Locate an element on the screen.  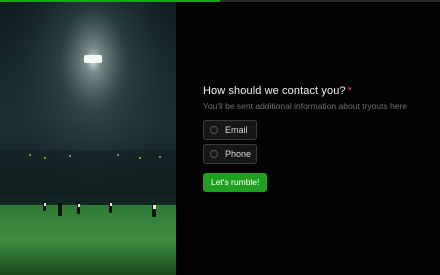
submit-button: Let's rumble! is located at coordinates (235, 182).